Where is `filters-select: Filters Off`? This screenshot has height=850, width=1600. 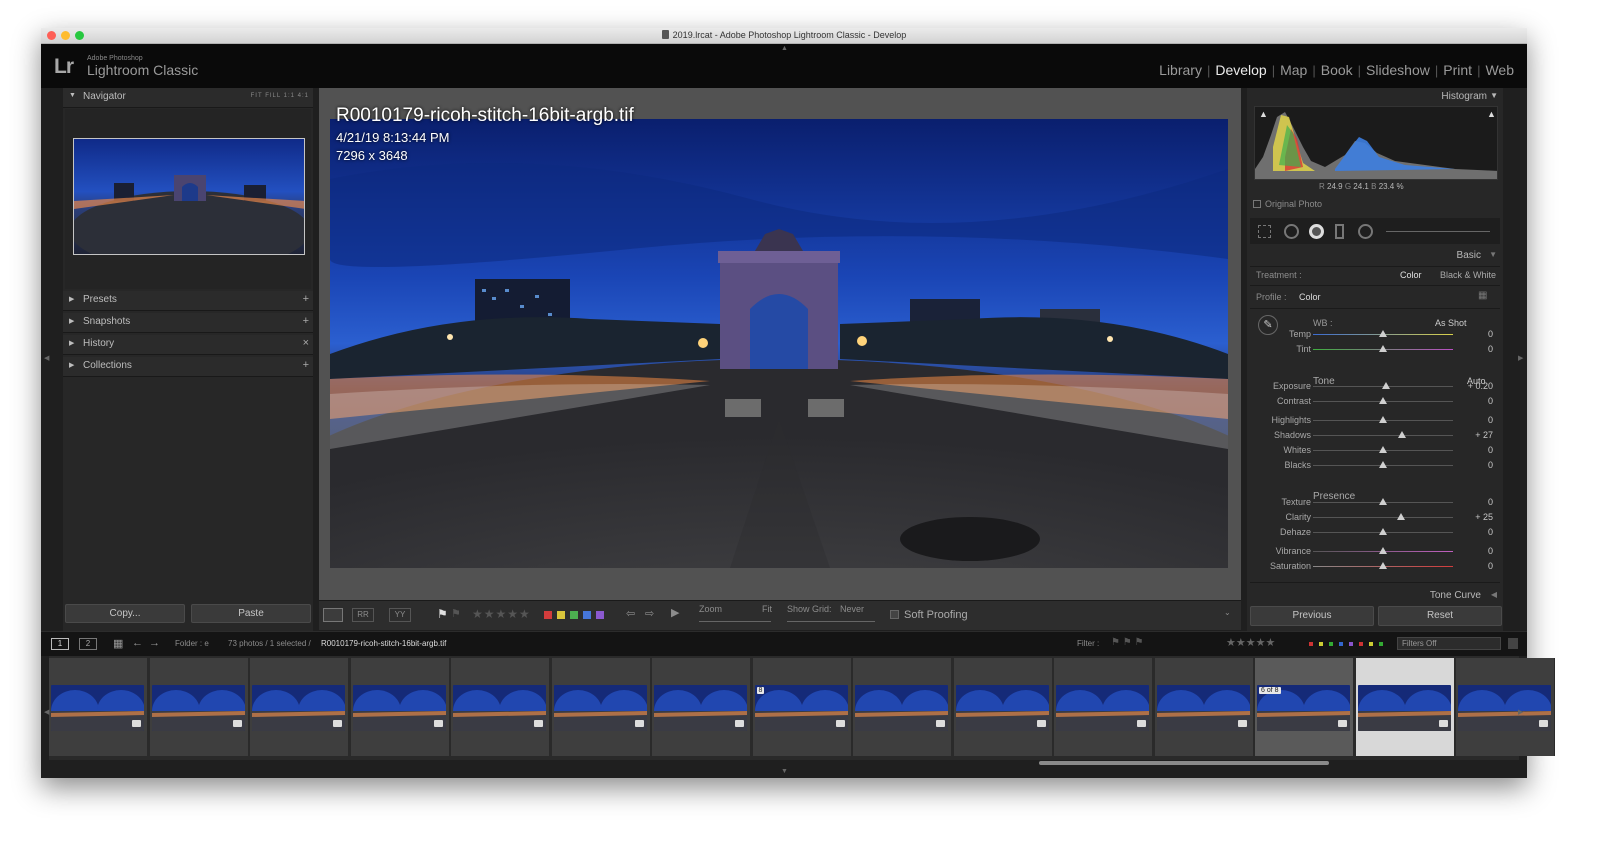 filters-select: Filters Off is located at coordinates (1449, 643).